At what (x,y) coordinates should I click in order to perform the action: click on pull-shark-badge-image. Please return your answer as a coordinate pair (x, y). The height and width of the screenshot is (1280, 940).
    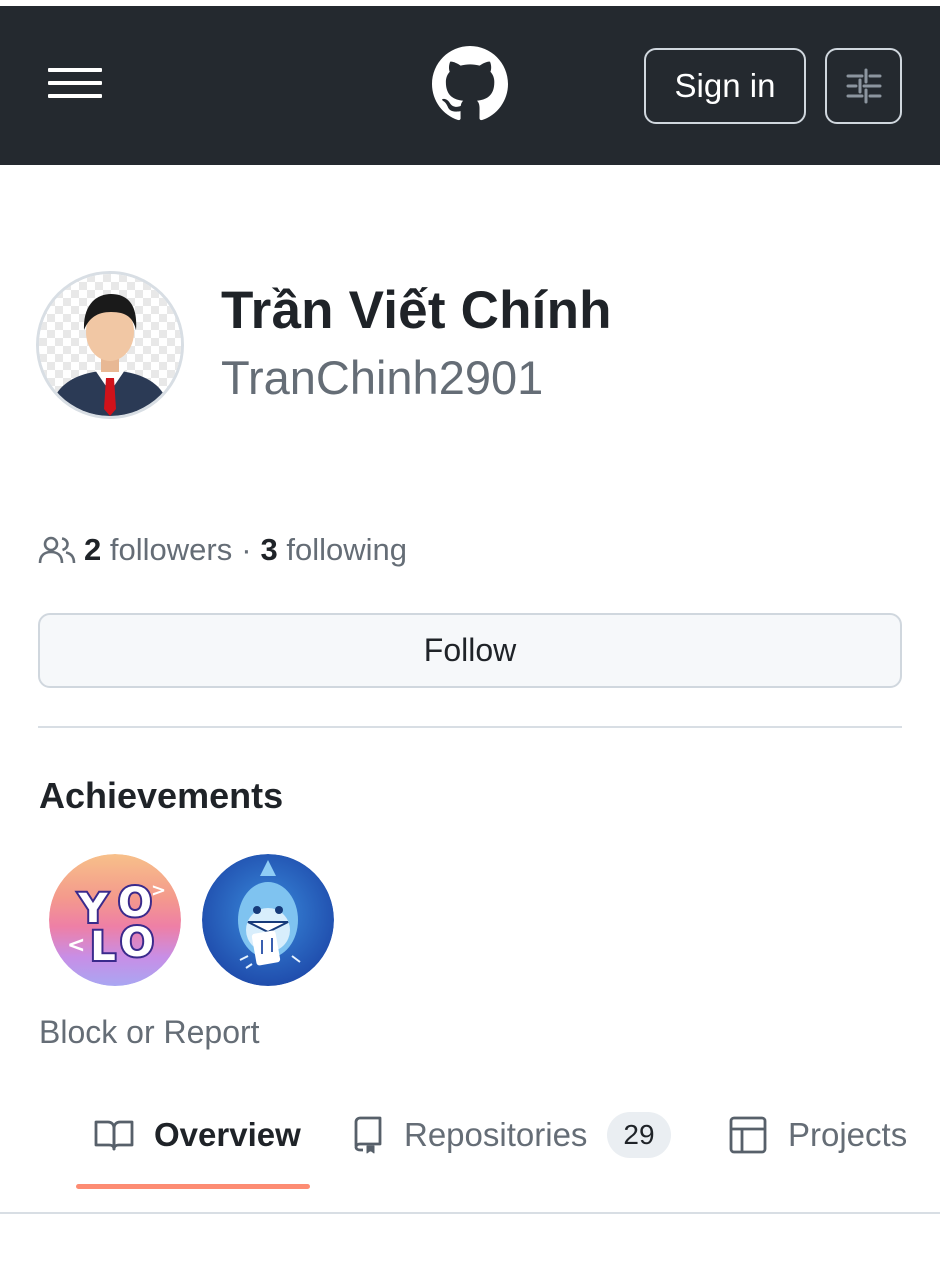
    Looking at the image, I should click on (268, 920).